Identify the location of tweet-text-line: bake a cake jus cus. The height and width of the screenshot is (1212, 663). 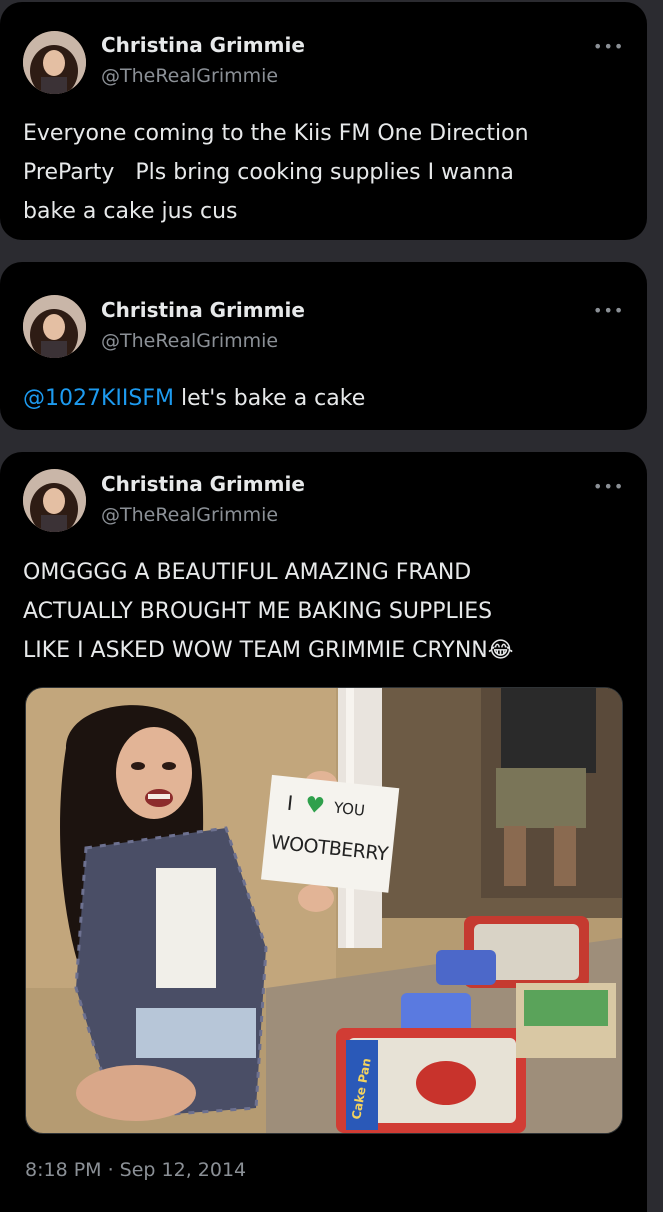
(130, 211).